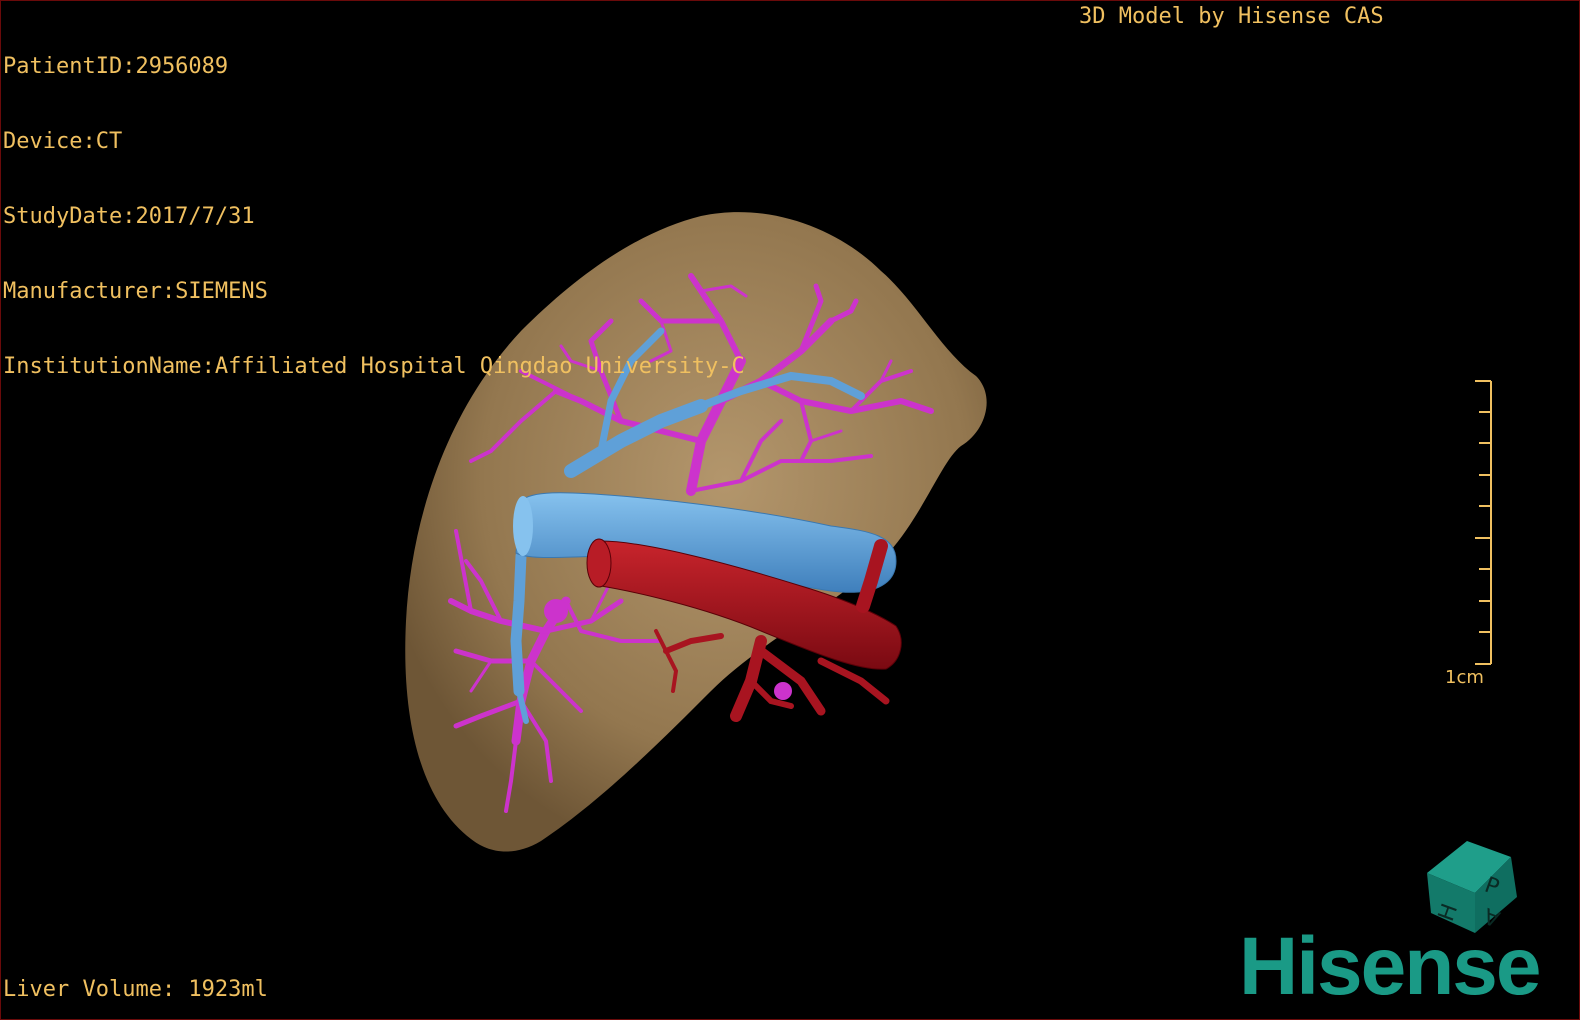 This screenshot has height=1020, width=1580. I want to click on hisense-logo: Hisense, so click(1390, 966).